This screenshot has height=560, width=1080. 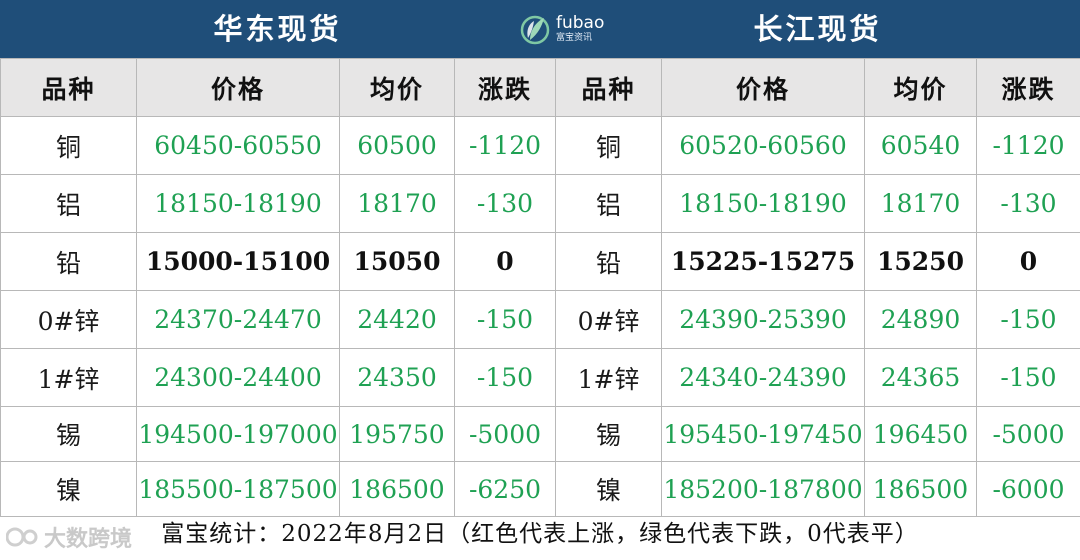 I want to click on east-price: 60450-60550, so click(x=238, y=145).